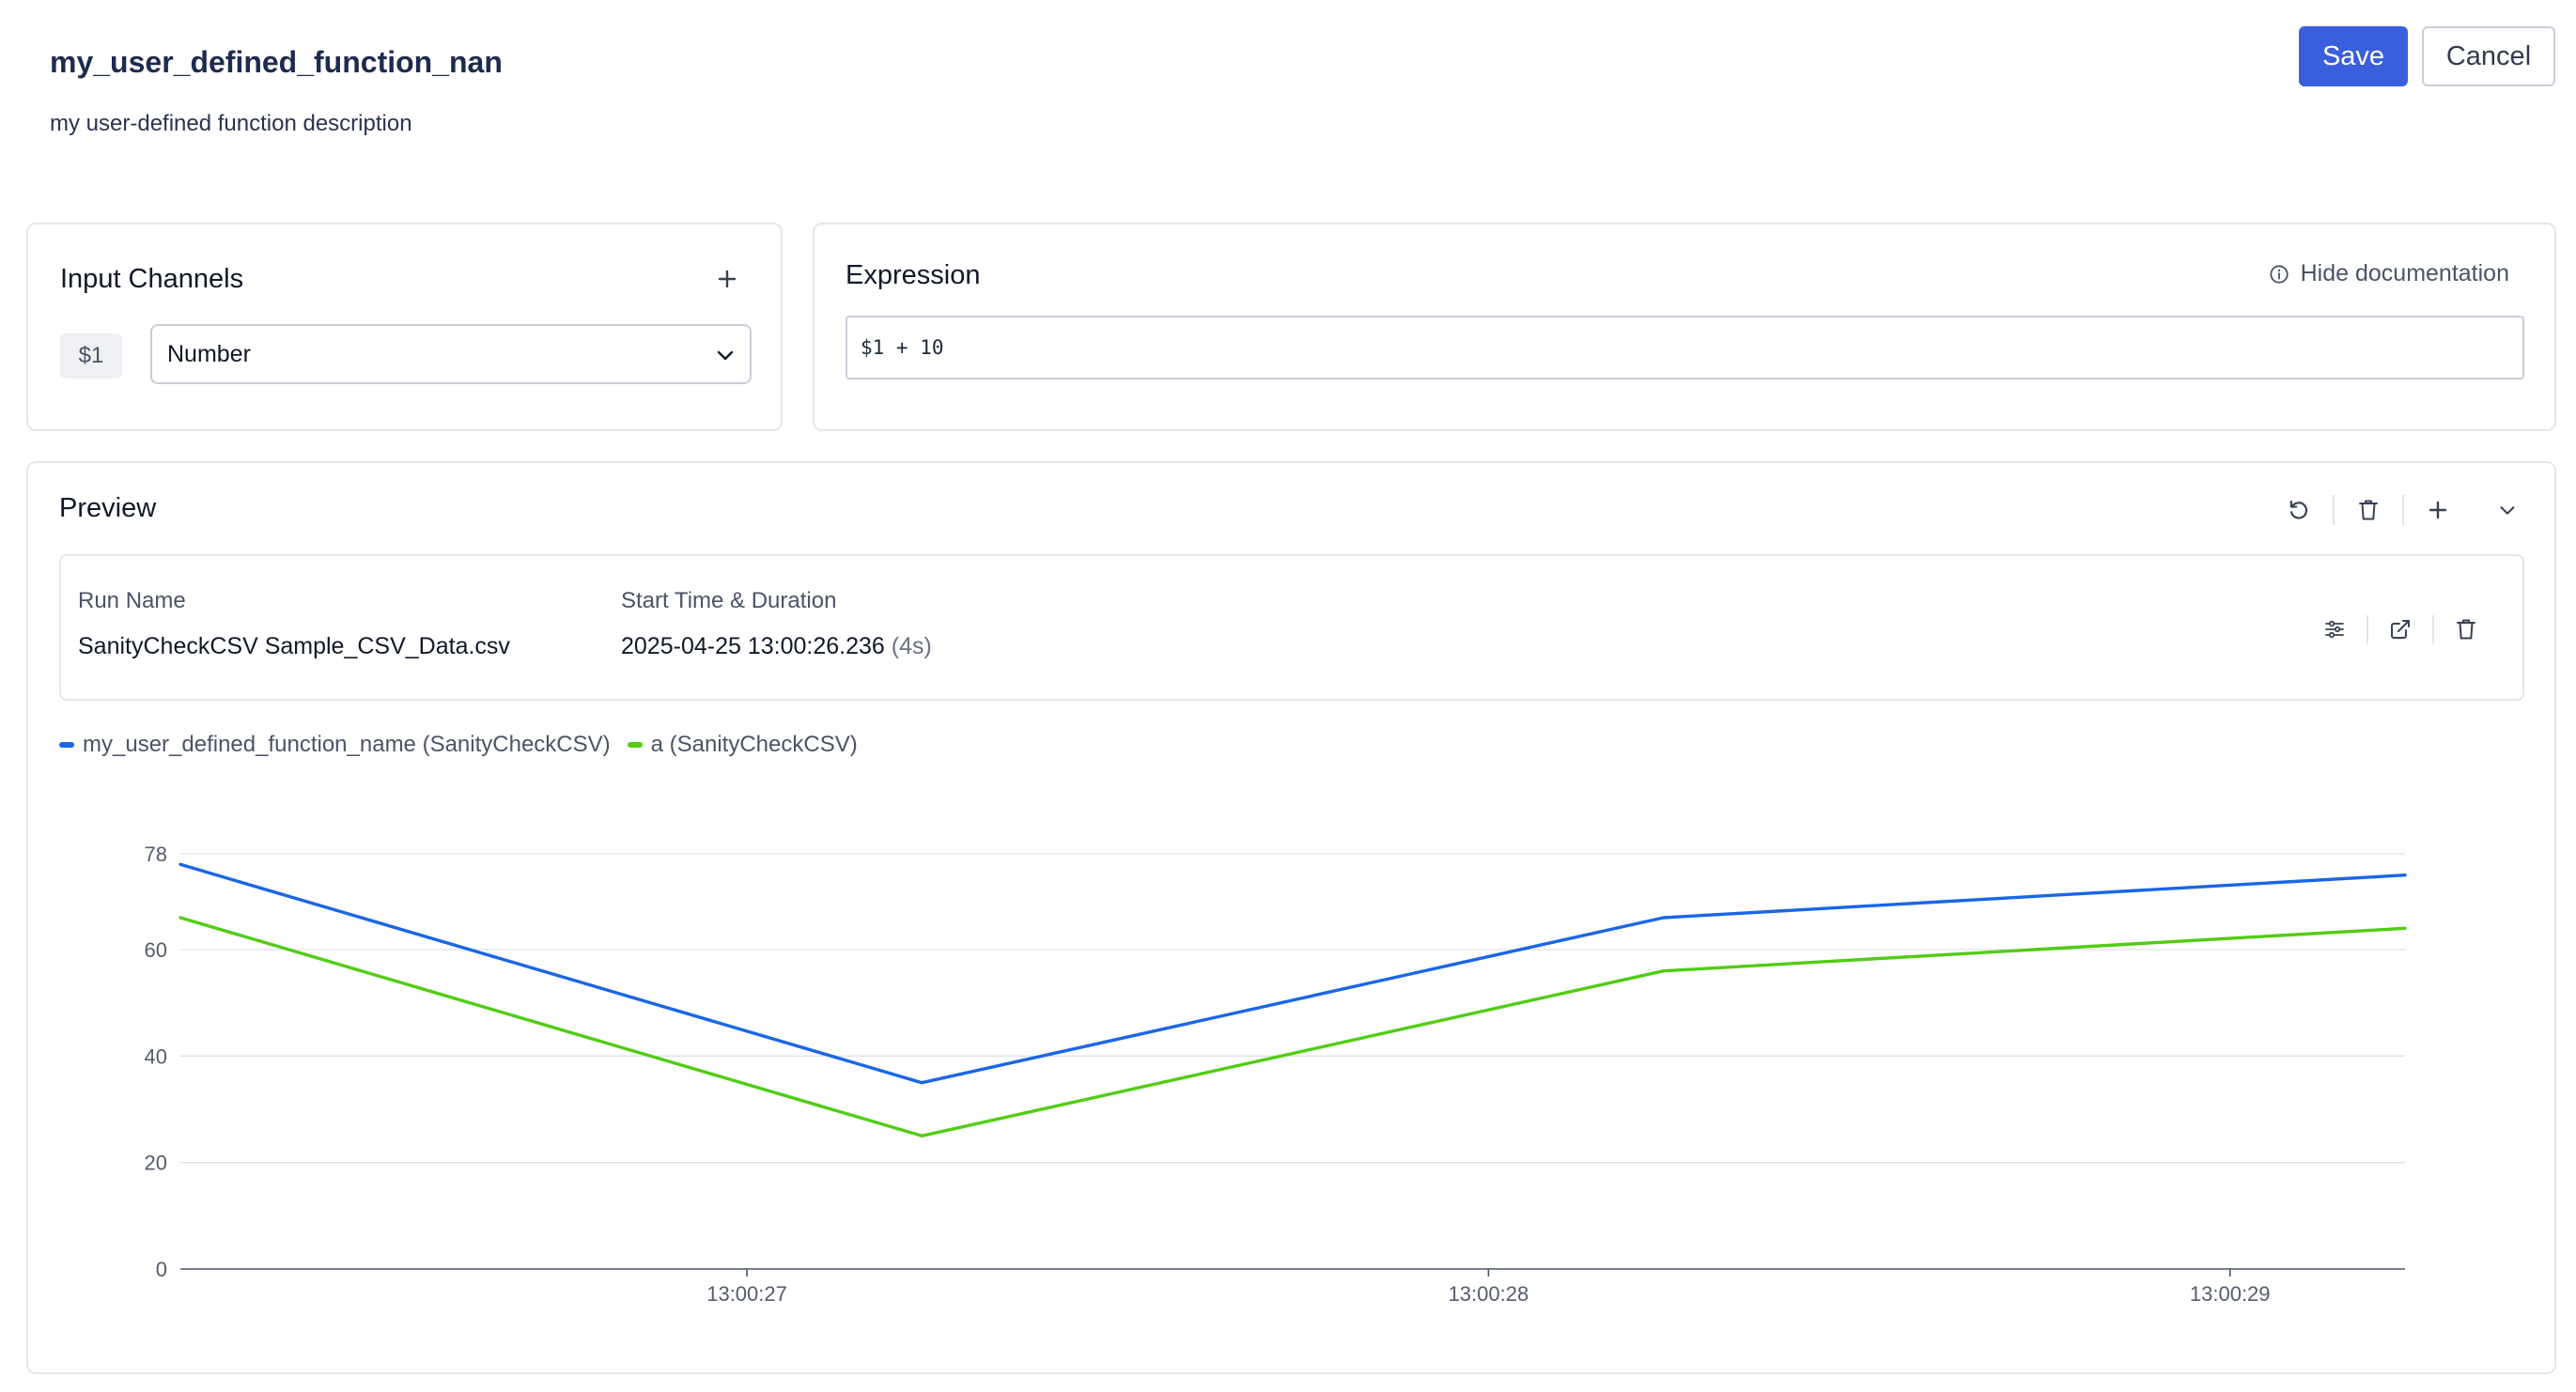 The height and width of the screenshot is (1392, 2576). Describe the element at coordinates (156, 950) in the screenshot. I see `y-tick-label: 60` at that location.